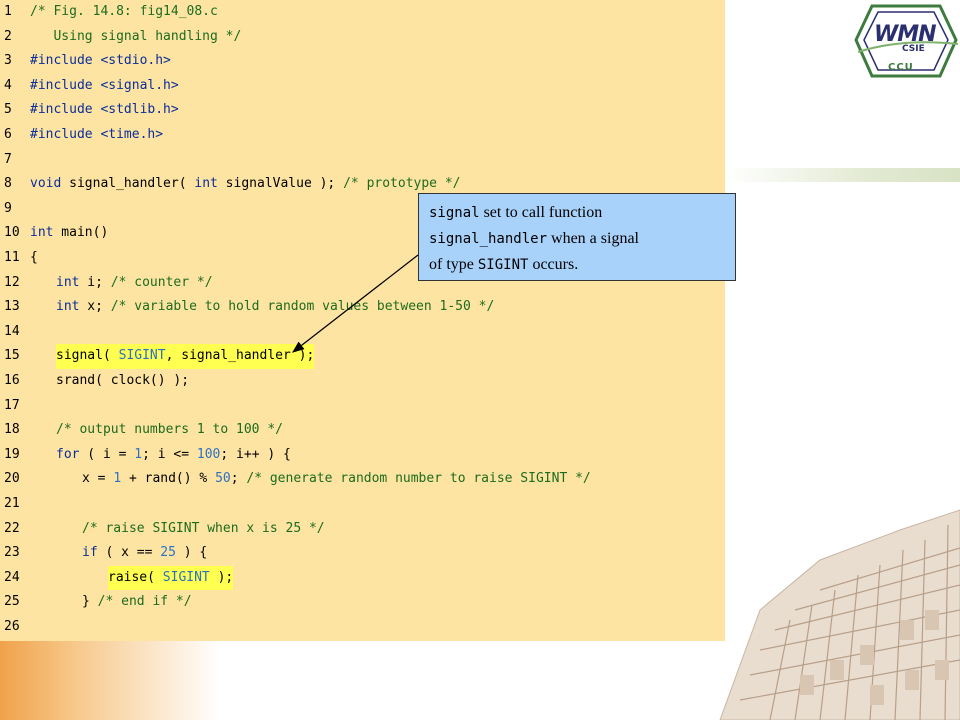 This screenshot has width=960, height=720. I want to click on code-text: int main(), so click(69, 233).